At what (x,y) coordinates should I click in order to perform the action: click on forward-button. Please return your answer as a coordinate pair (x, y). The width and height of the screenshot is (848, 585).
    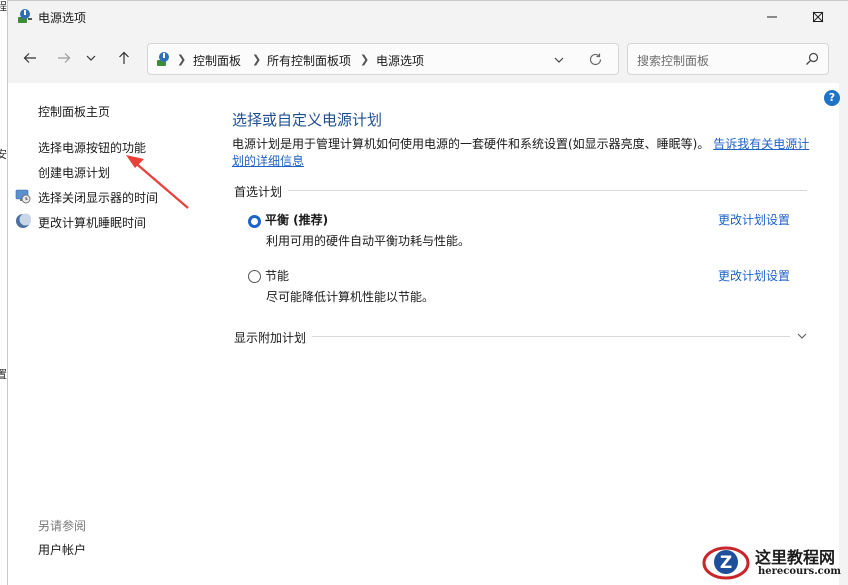
    Looking at the image, I should click on (64, 58).